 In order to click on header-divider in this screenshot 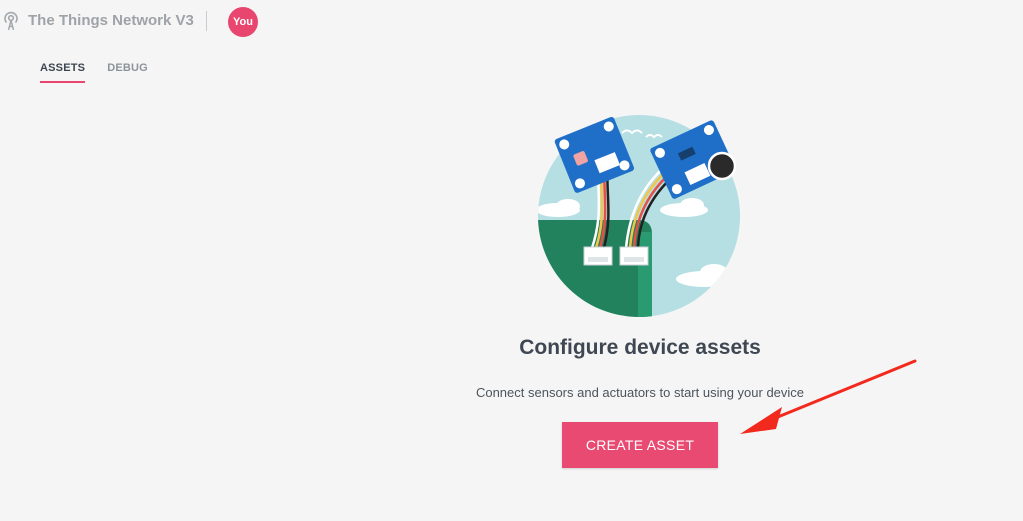, I will do `click(206, 21)`.